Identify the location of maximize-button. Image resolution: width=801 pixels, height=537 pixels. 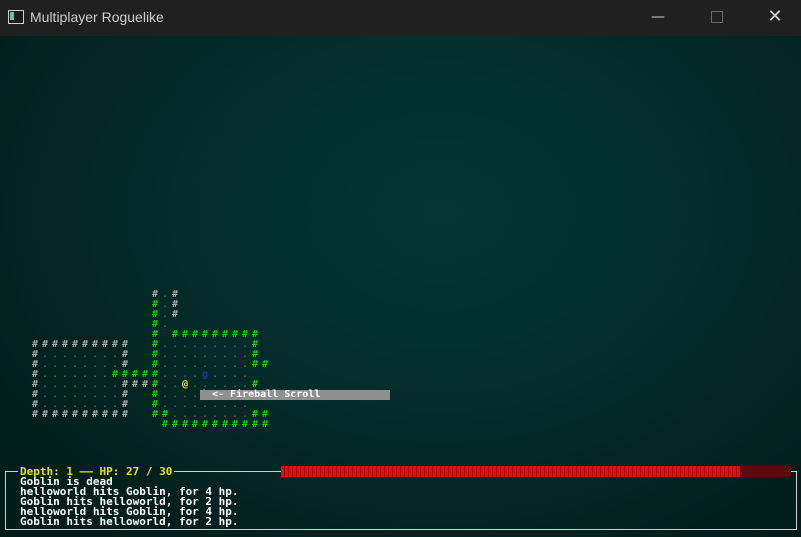
(717, 18).